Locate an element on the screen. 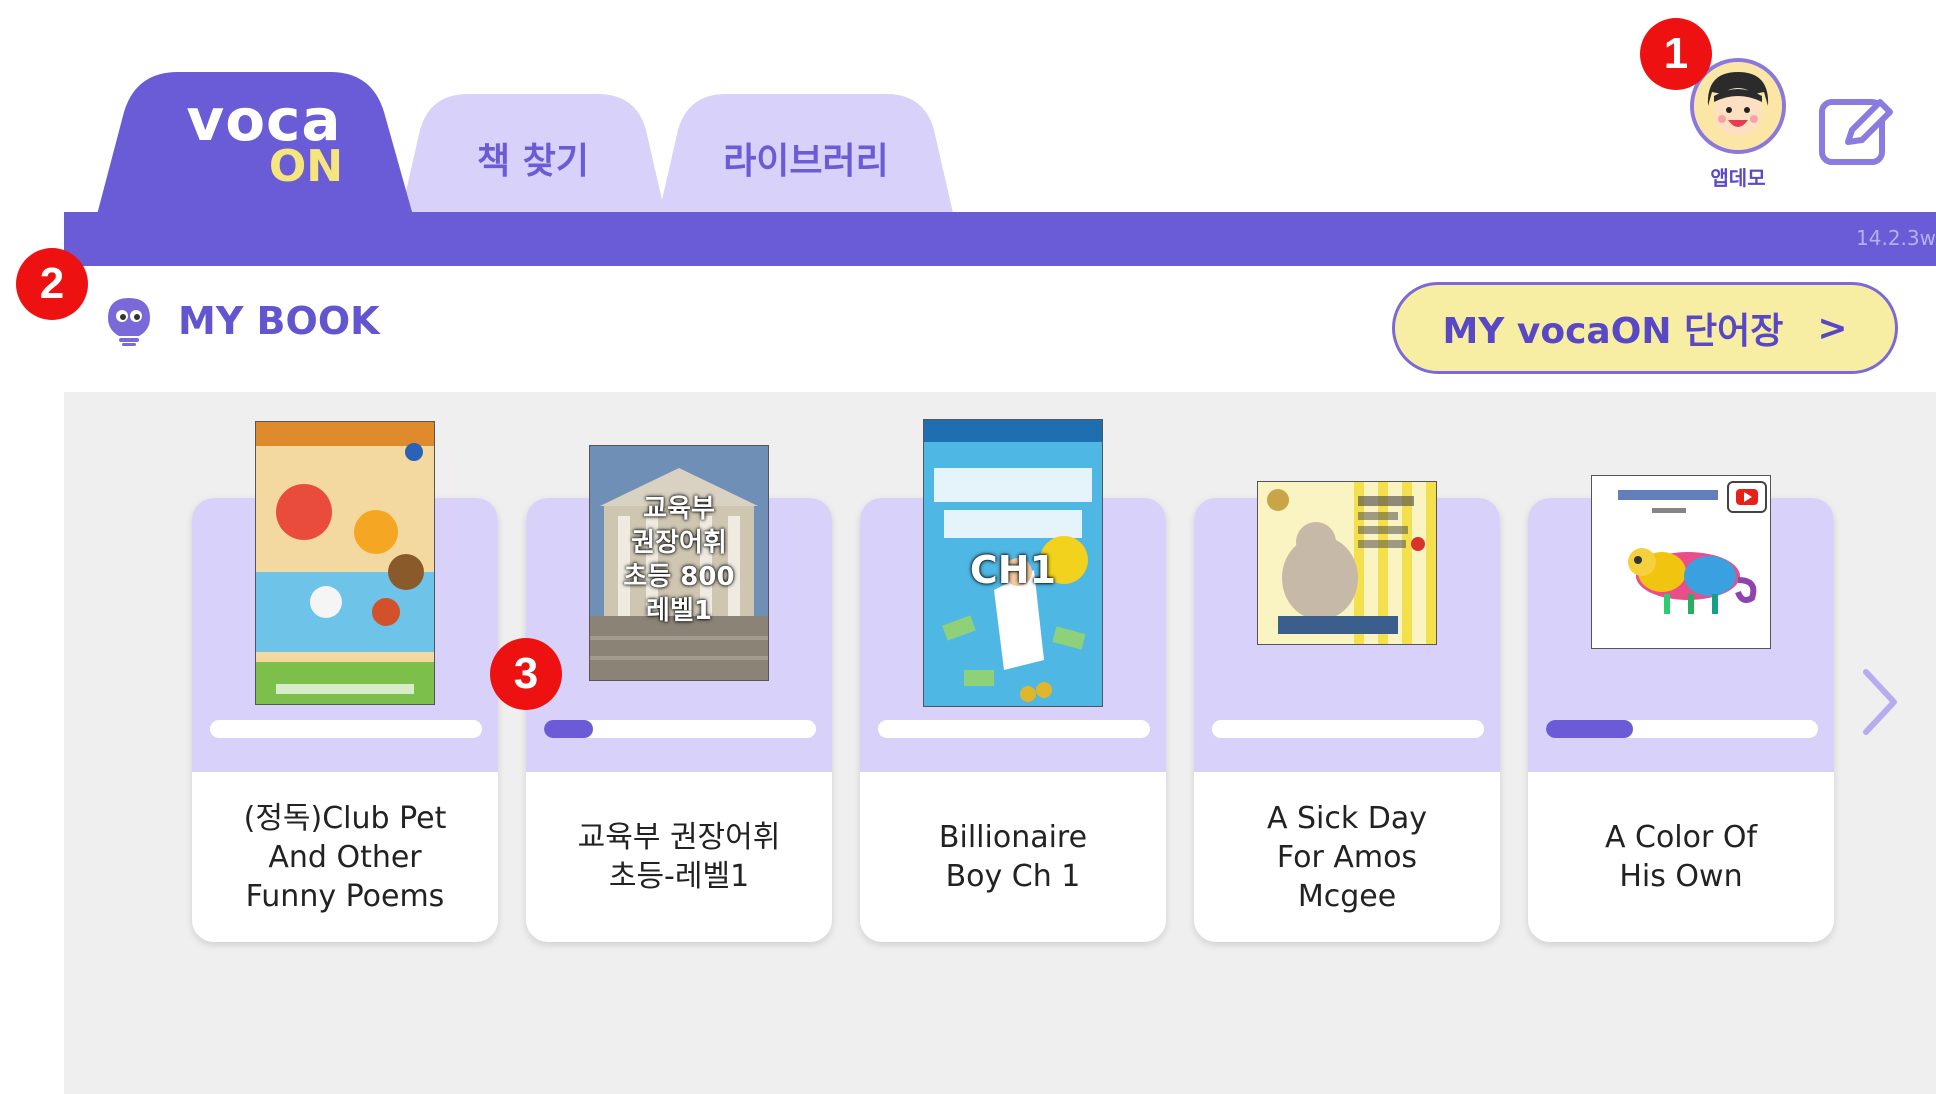 This screenshot has width=1936, height=1094. text-line: His Own is located at coordinates (1681, 876).